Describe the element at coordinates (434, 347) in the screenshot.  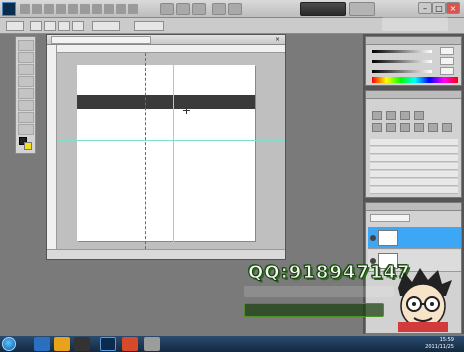
I see `clock-date: 2011/11/25` at that location.